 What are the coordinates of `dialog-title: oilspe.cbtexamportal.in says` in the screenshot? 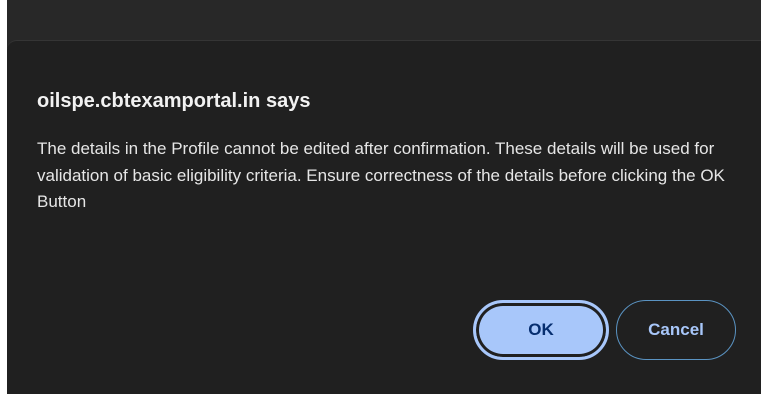 It's located at (174, 101).